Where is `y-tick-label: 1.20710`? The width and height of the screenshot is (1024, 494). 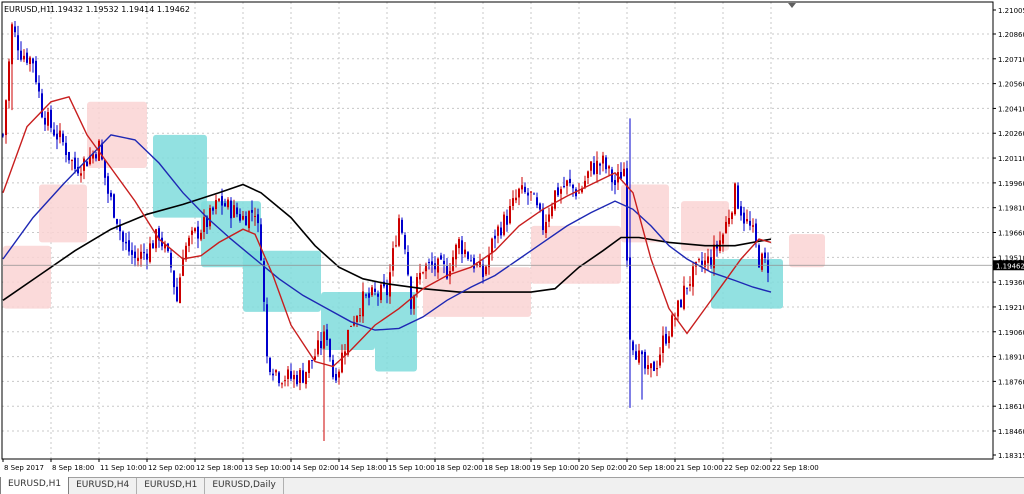
y-tick-label: 1.20710 is located at coordinates (1011, 60).